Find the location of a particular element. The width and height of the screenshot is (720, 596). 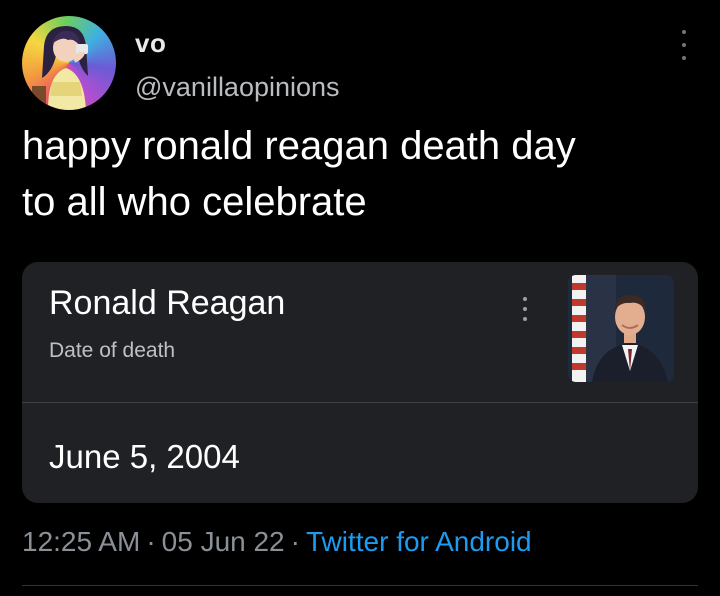

card-more-vertical-icon is located at coordinates (525, 309).